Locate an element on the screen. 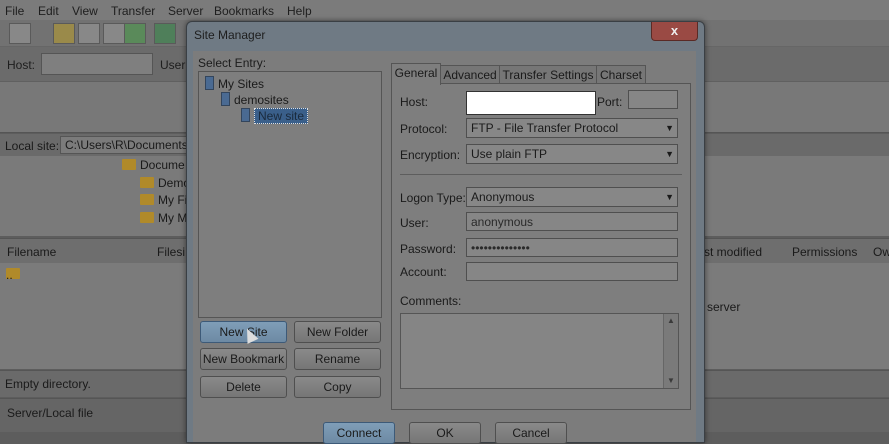 The width and height of the screenshot is (889, 444). connect-button: Connect is located at coordinates (359, 433).